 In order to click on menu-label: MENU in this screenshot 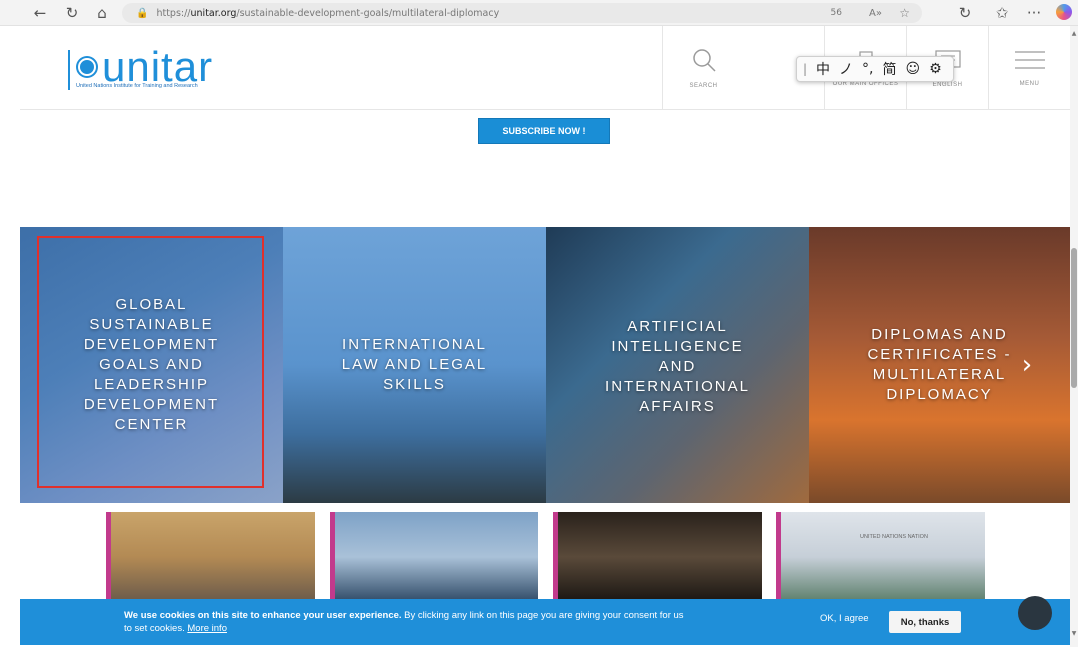, I will do `click(1029, 84)`.